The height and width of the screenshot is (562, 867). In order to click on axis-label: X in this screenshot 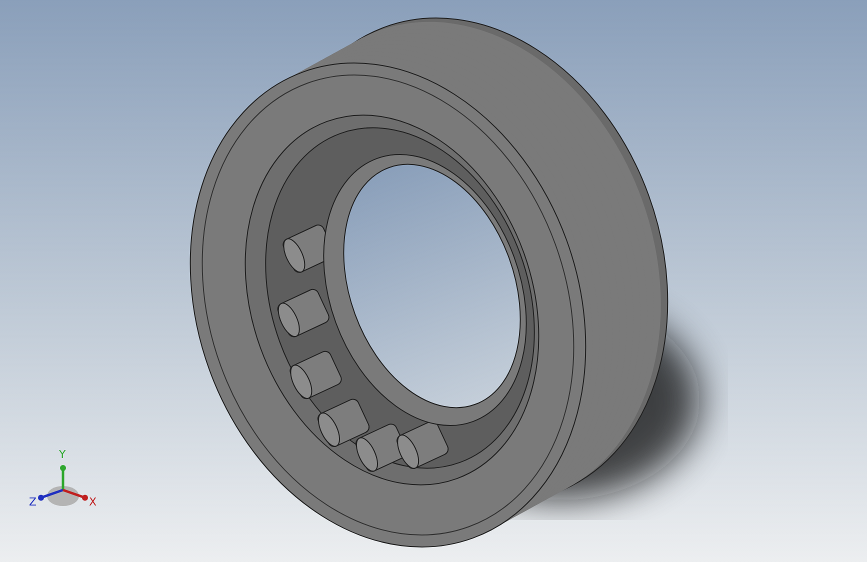, I will do `click(93, 502)`.